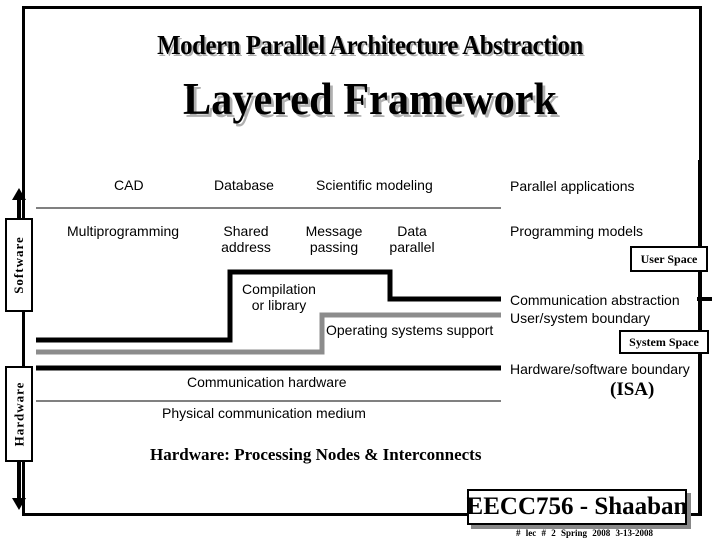 Image resolution: width=720 pixels, height=540 pixels. What do you see at coordinates (595, 300) in the screenshot?
I see `communication-abstraction-label: Communication abstraction` at bounding box center [595, 300].